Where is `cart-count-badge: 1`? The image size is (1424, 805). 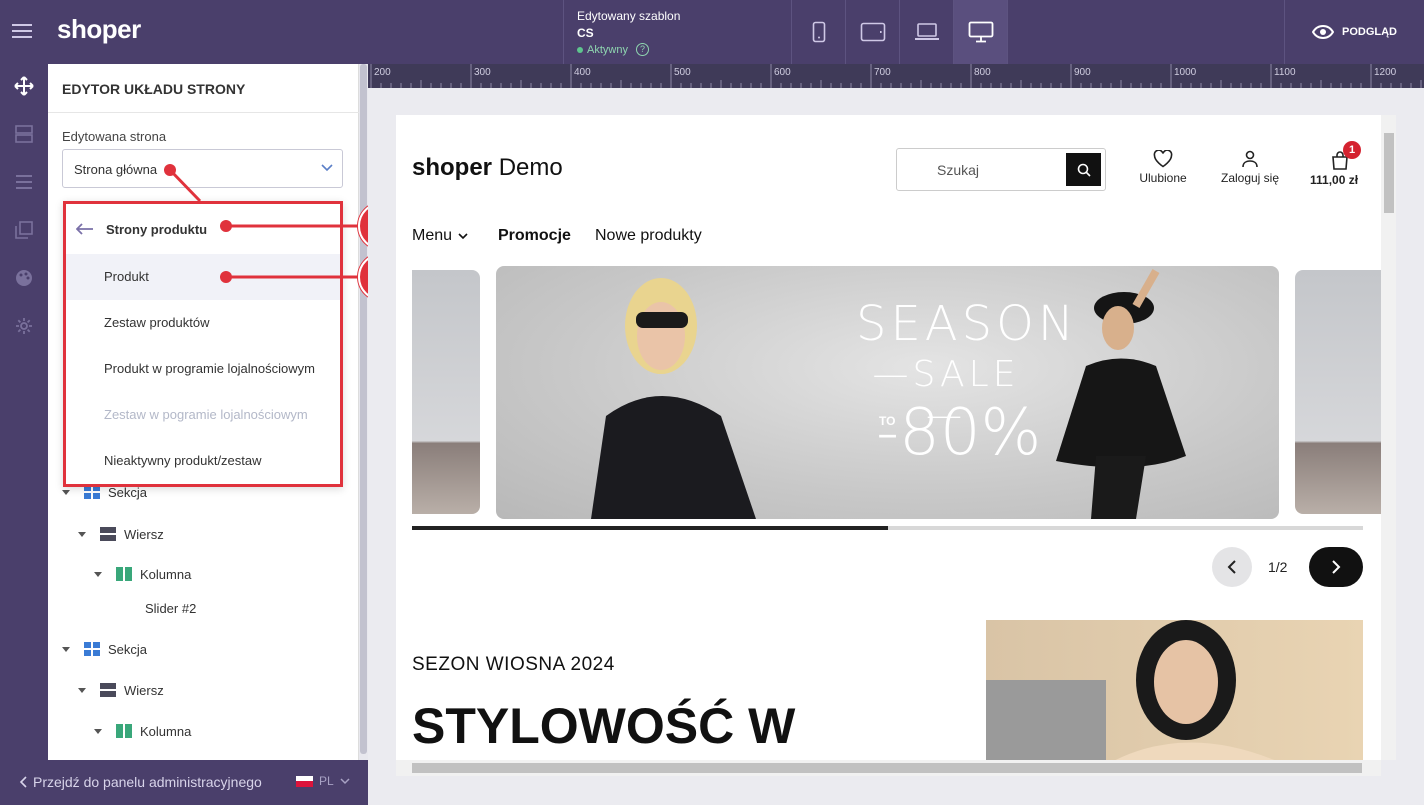 cart-count-badge: 1 is located at coordinates (1352, 150).